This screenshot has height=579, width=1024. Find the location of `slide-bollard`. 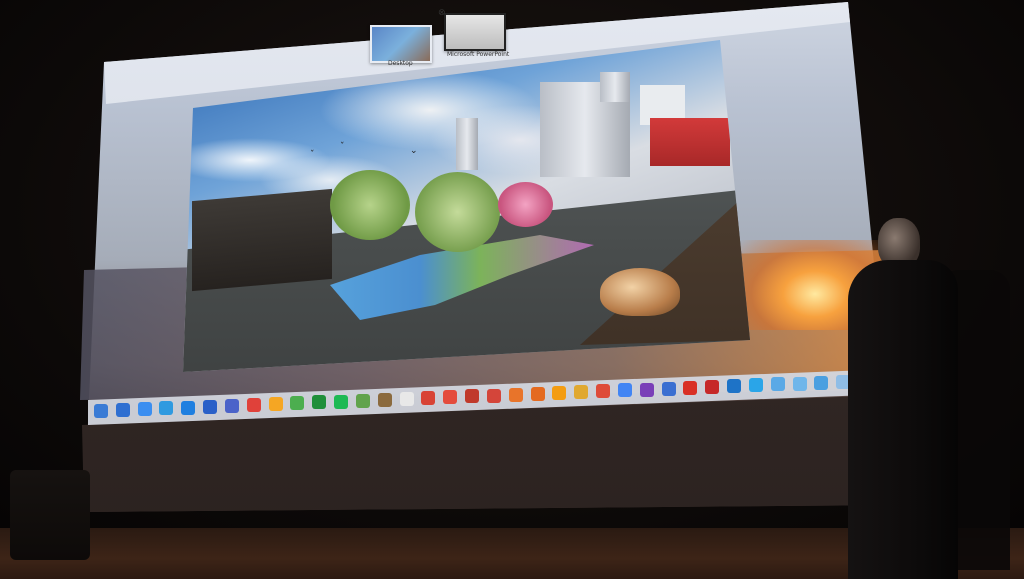

slide-bollard is located at coordinates (640, 292).